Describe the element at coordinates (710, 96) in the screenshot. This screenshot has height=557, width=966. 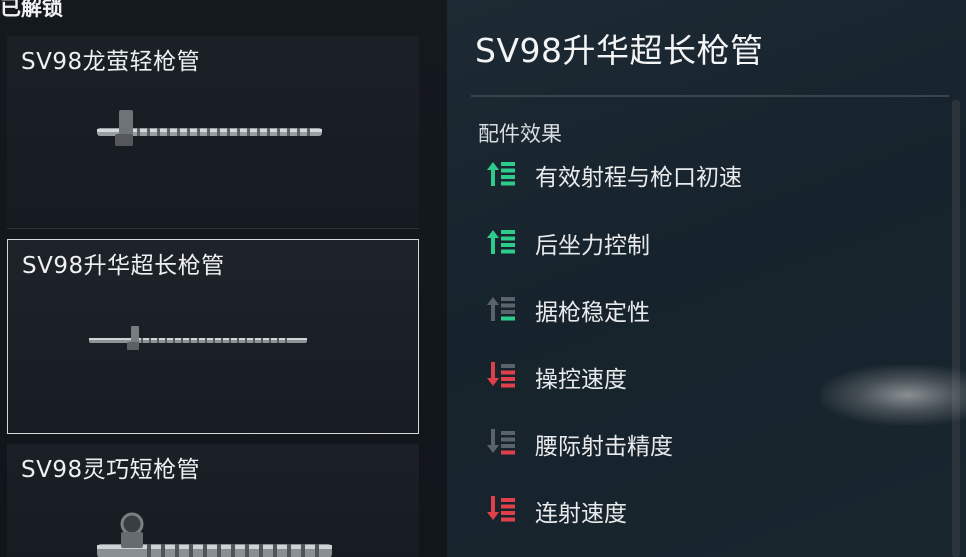
I see `title-divider` at that location.